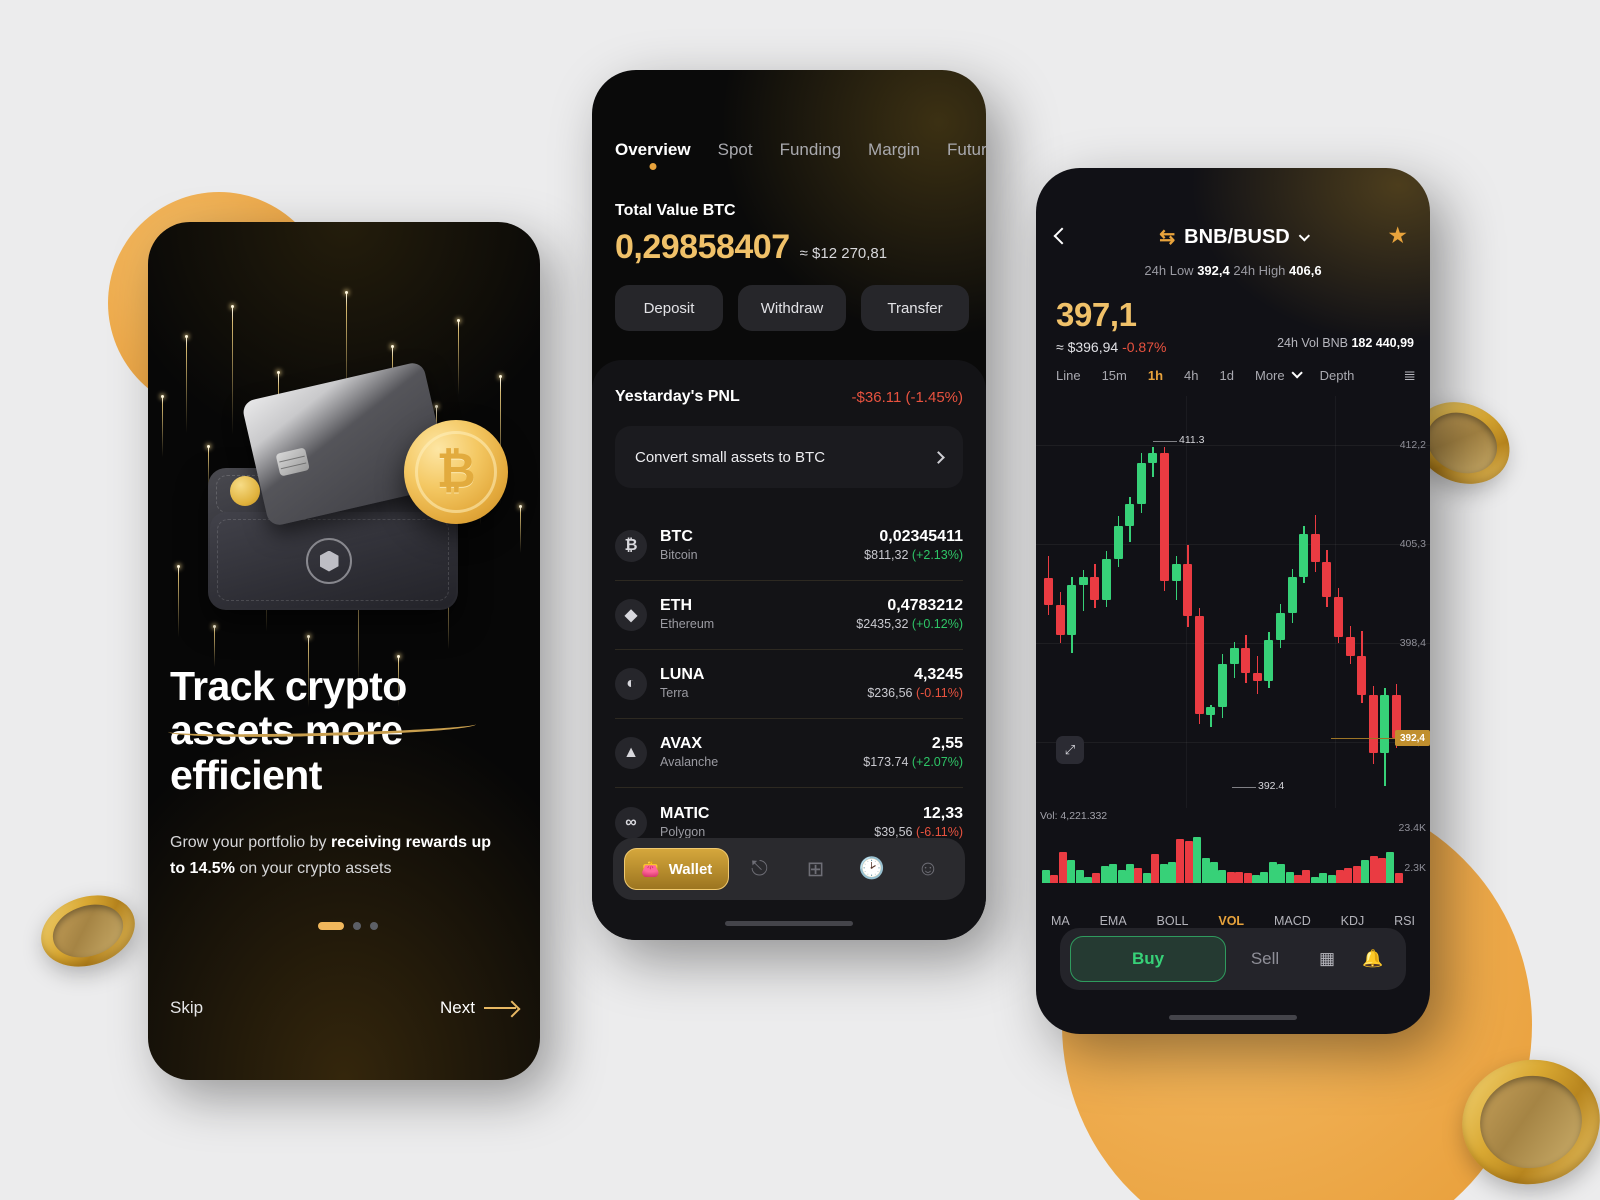 The width and height of the screenshot is (1600, 1200). What do you see at coordinates (1227, 375) in the screenshot?
I see `interval-1d: 1d` at bounding box center [1227, 375].